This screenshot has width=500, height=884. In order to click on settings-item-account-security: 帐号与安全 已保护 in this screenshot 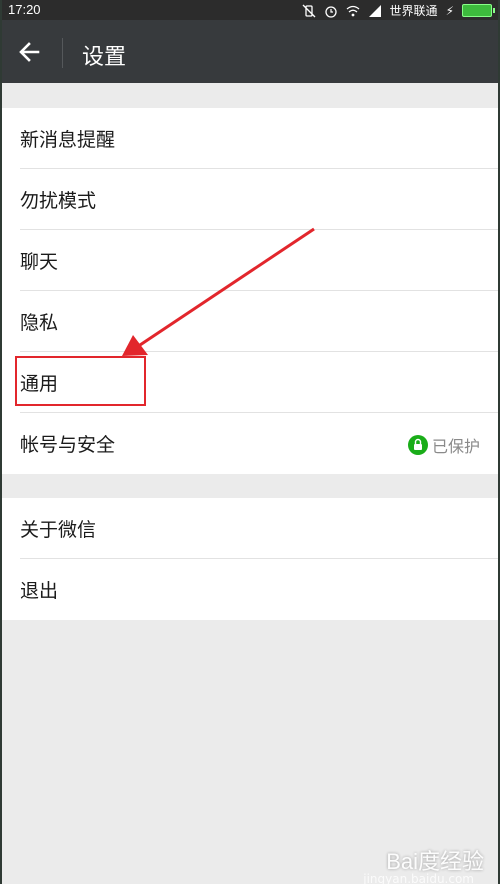, I will do `click(259, 443)`.